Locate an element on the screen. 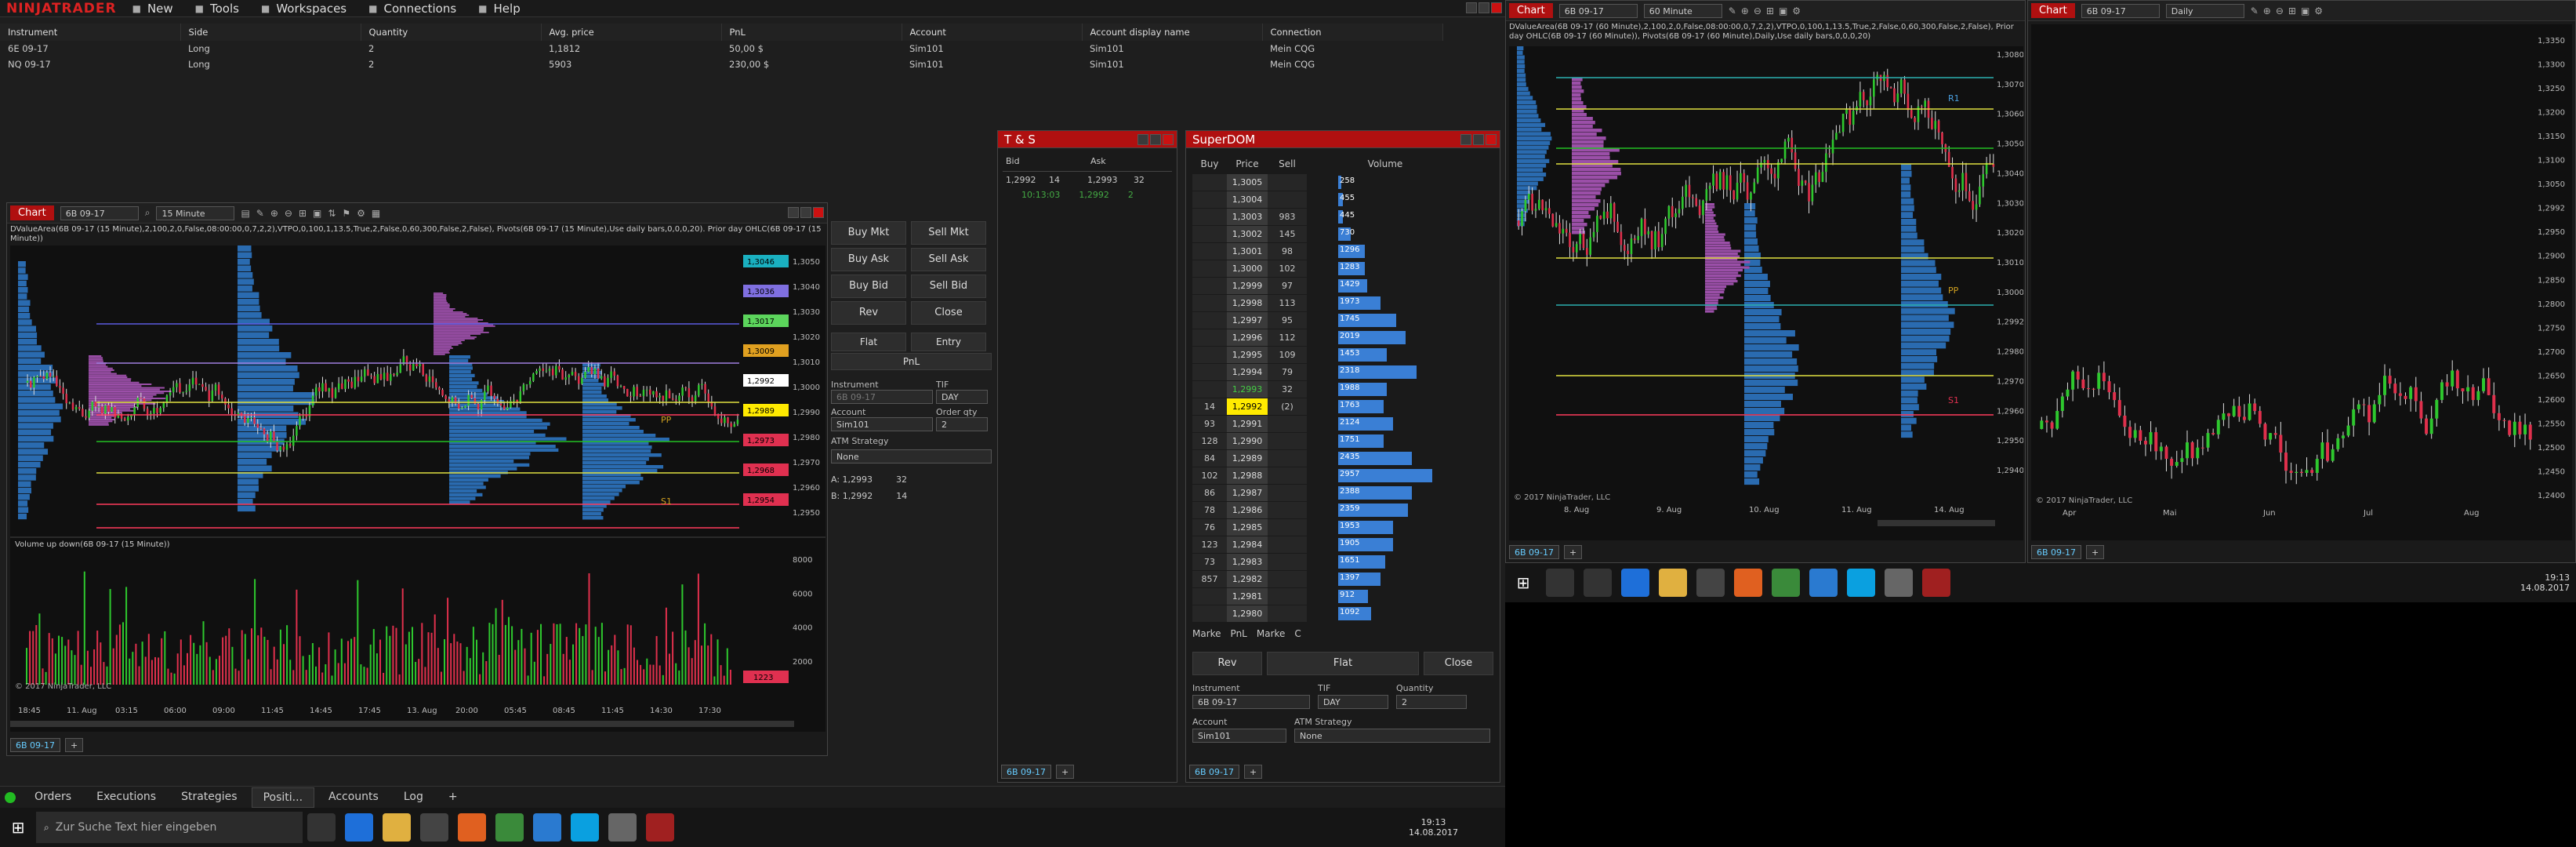 Image resolution: width=2576 pixels, height=847 pixels. firefox-icon is located at coordinates (472, 827).